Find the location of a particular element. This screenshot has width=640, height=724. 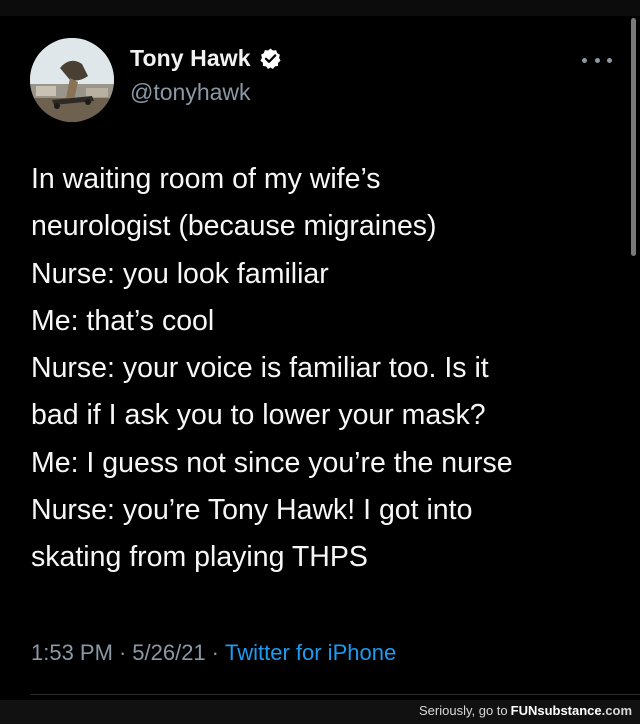

scrollbar is located at coordinates (633, 137).